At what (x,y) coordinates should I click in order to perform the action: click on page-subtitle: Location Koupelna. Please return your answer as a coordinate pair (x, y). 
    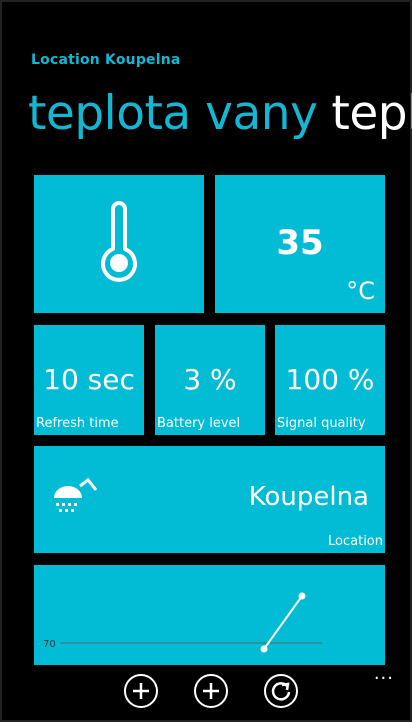
    Looking at the image, I should click on (106, 60).